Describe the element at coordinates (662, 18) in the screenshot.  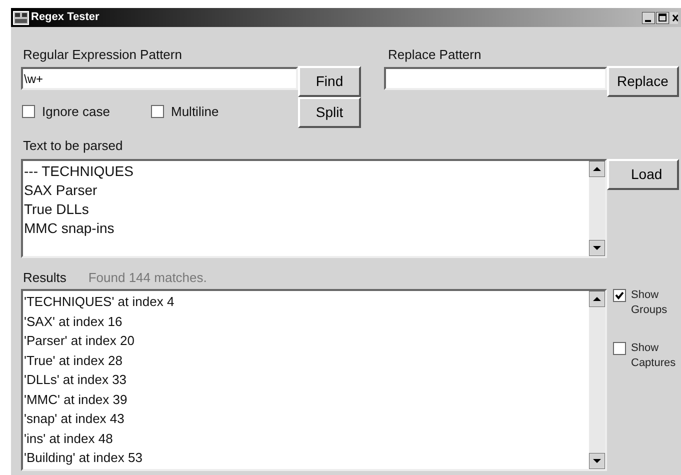
I see `maximize-icon` at that location.